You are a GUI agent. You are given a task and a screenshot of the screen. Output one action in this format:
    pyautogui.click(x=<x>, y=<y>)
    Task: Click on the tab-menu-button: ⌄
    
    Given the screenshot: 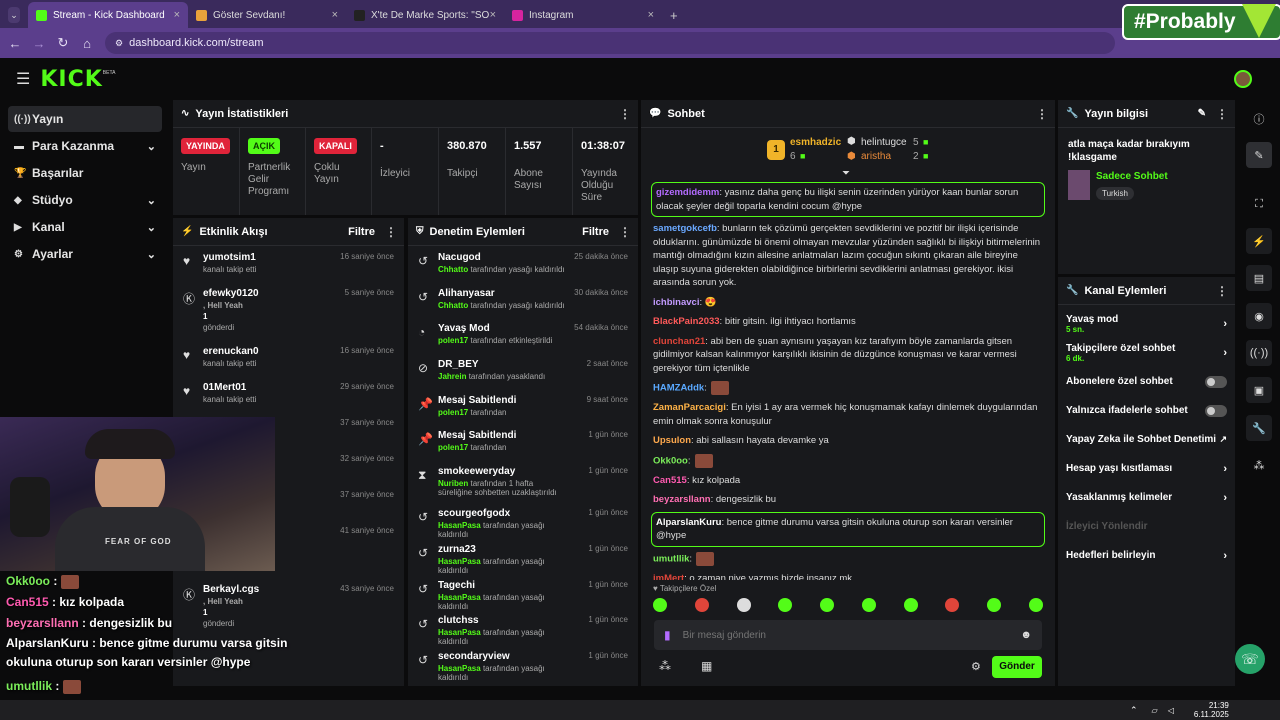 What is the action you would take?
    pyautogui.click(x=14, y=15)
    